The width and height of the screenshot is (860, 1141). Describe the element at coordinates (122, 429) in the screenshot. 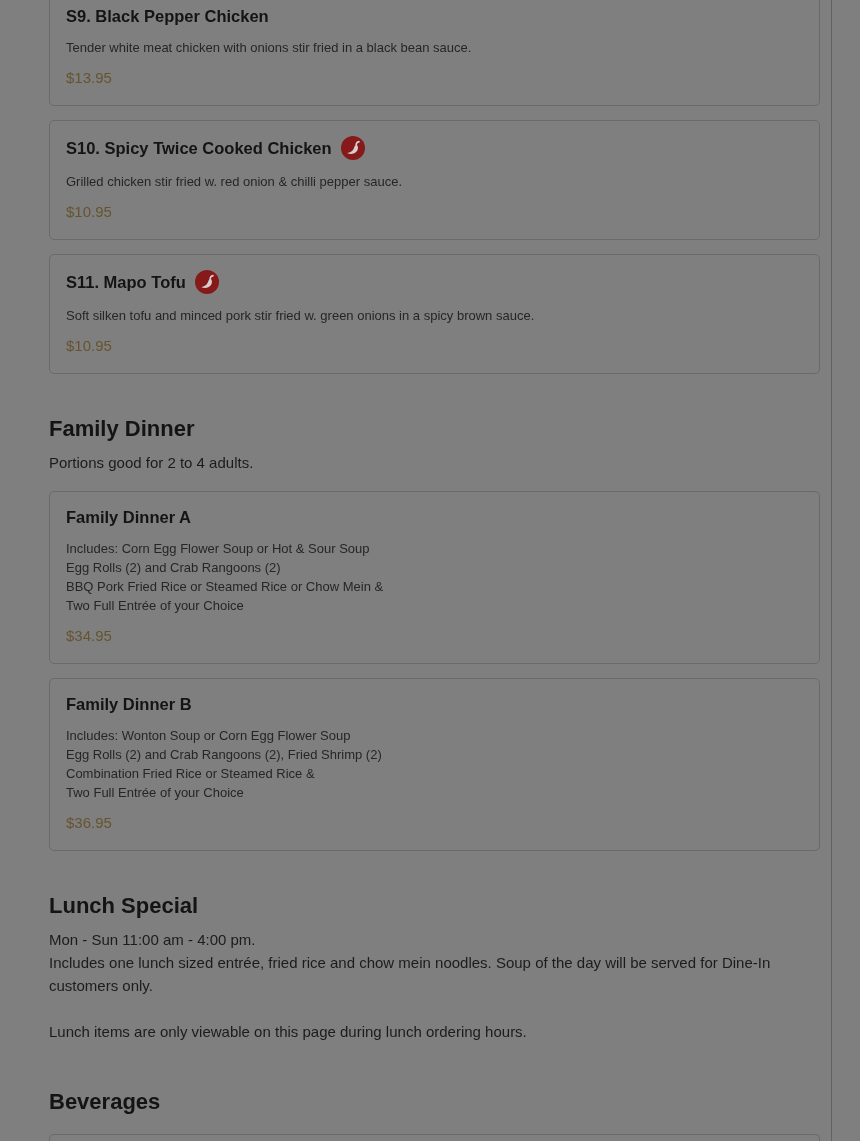

I see `section-heading: Family Dinner` at that location.